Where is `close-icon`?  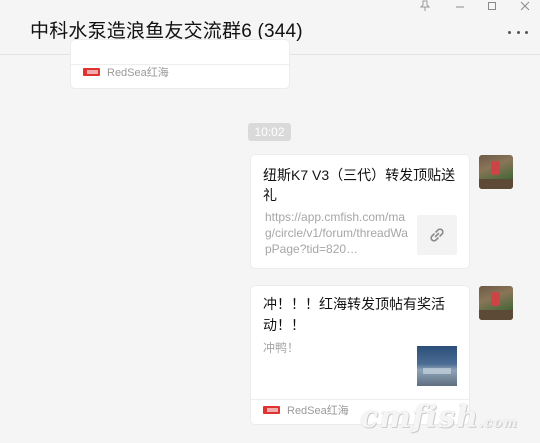
close-icon is located at coordinates (525, 7).